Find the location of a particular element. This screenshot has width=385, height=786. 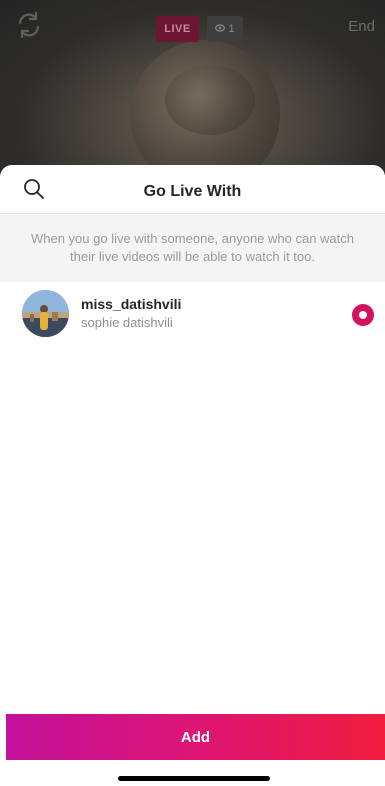

live-badge-label: LIVE is located at coordinates (177, 29).